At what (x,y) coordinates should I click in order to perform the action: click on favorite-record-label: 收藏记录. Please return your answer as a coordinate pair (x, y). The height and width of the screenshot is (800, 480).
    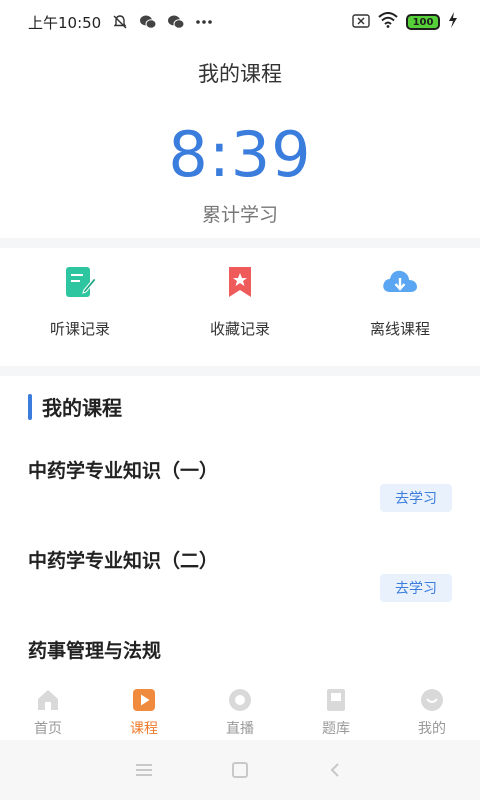
    Looking at the image, I should click on (239, 329).